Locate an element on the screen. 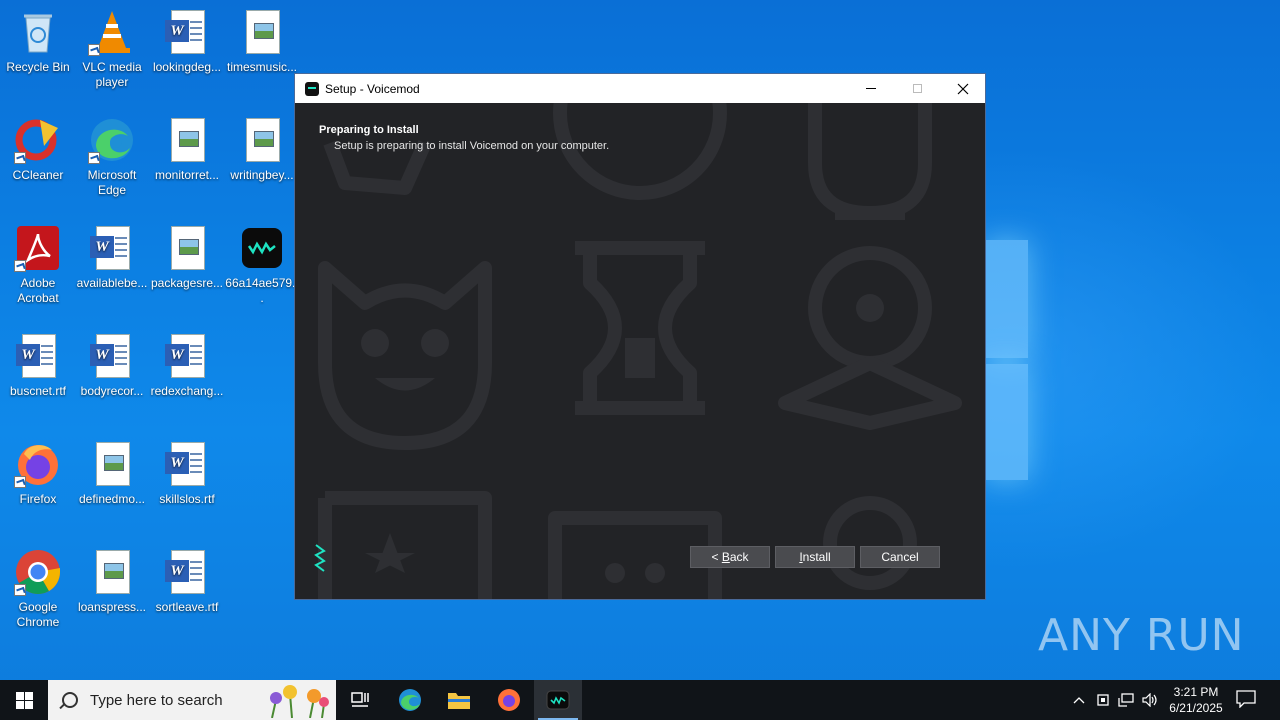  back-button: < Back is located at coordinates (730, 557).